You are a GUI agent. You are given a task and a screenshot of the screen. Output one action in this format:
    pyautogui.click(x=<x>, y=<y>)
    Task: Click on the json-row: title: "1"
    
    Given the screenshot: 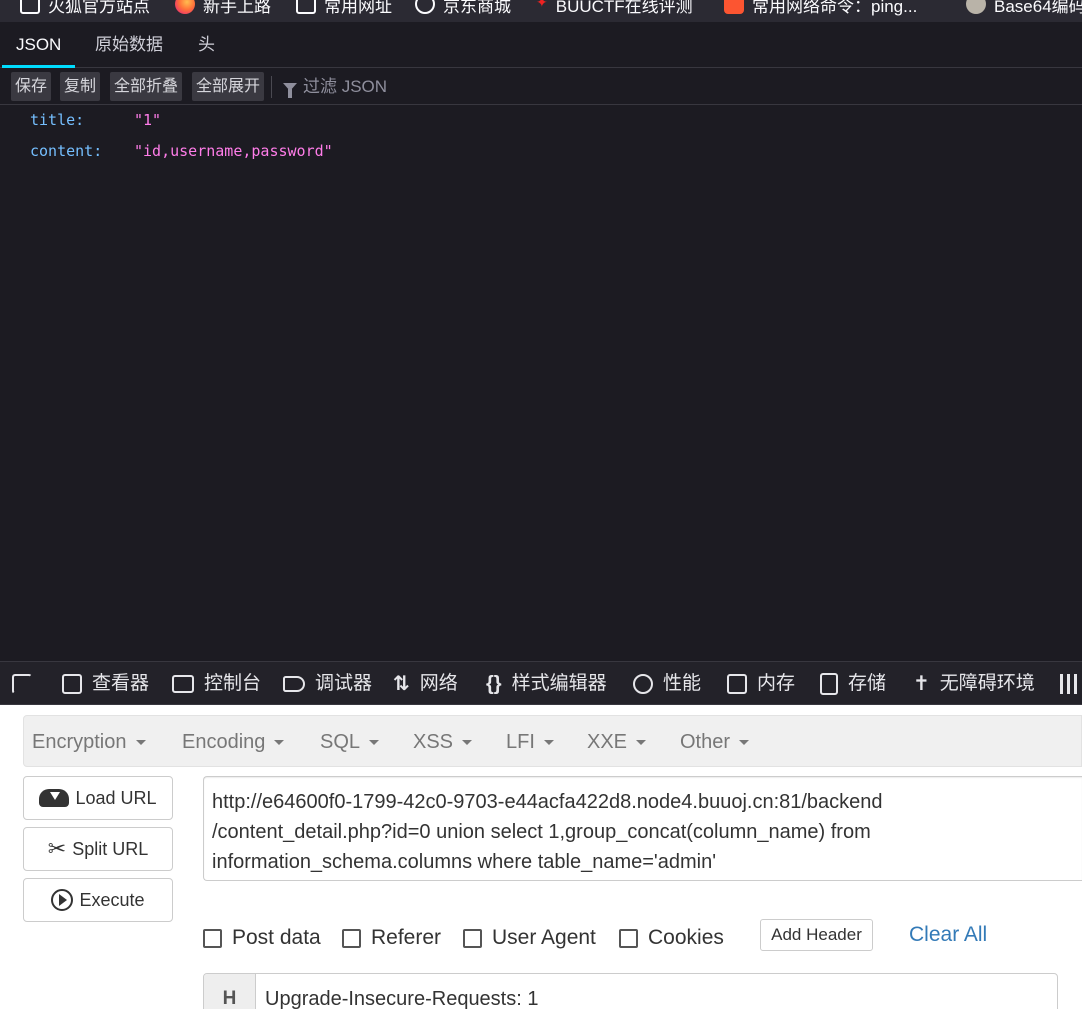 What is the action you would take?
    pyautogui.click(x=95, y=120)
    